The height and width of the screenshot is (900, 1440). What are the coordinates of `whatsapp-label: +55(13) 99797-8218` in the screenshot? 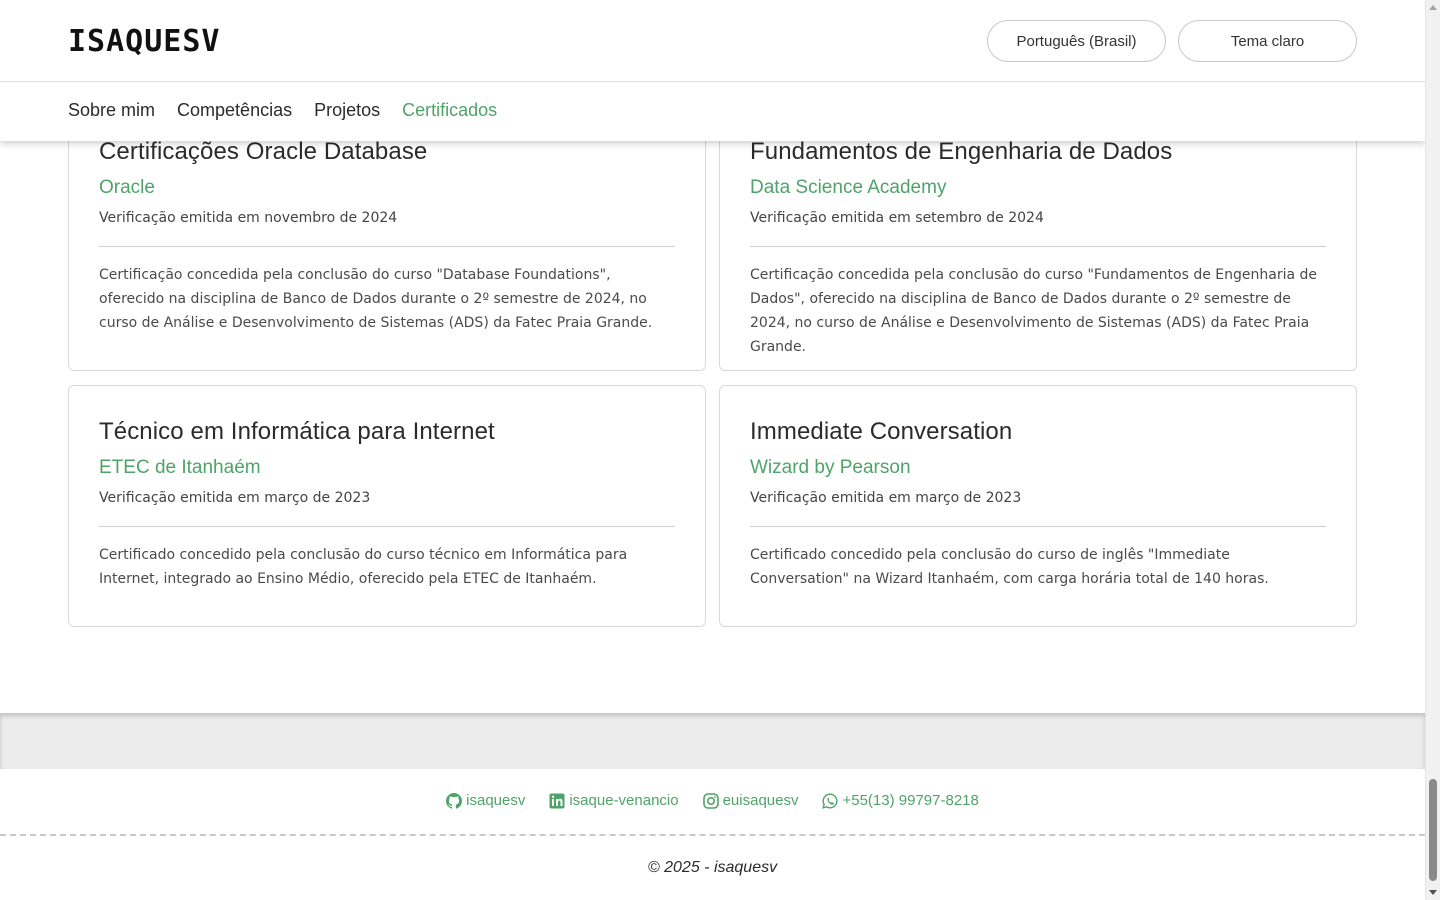 It's located at (910, 800).